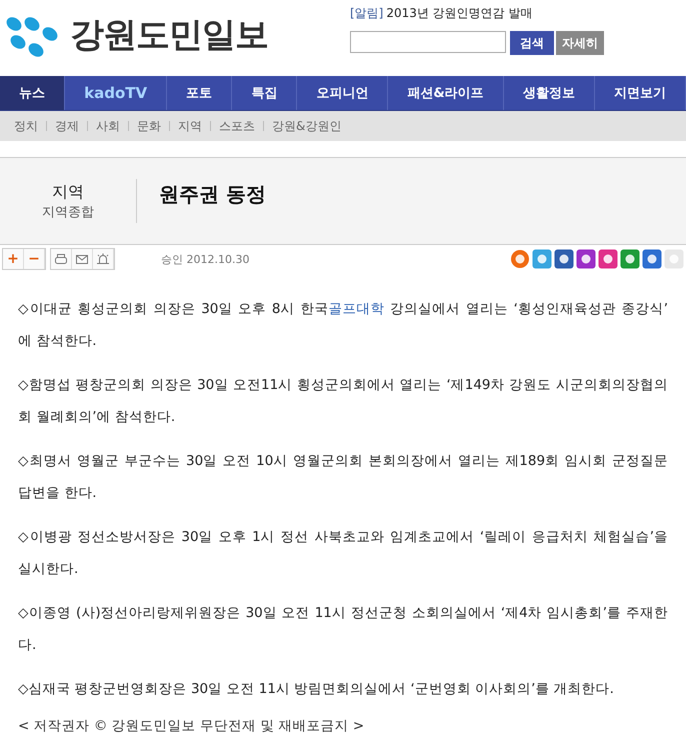 The width and height of the screenshot is (686, 749). I want to click on subnav-link: 스포츠, so click(237, 126).